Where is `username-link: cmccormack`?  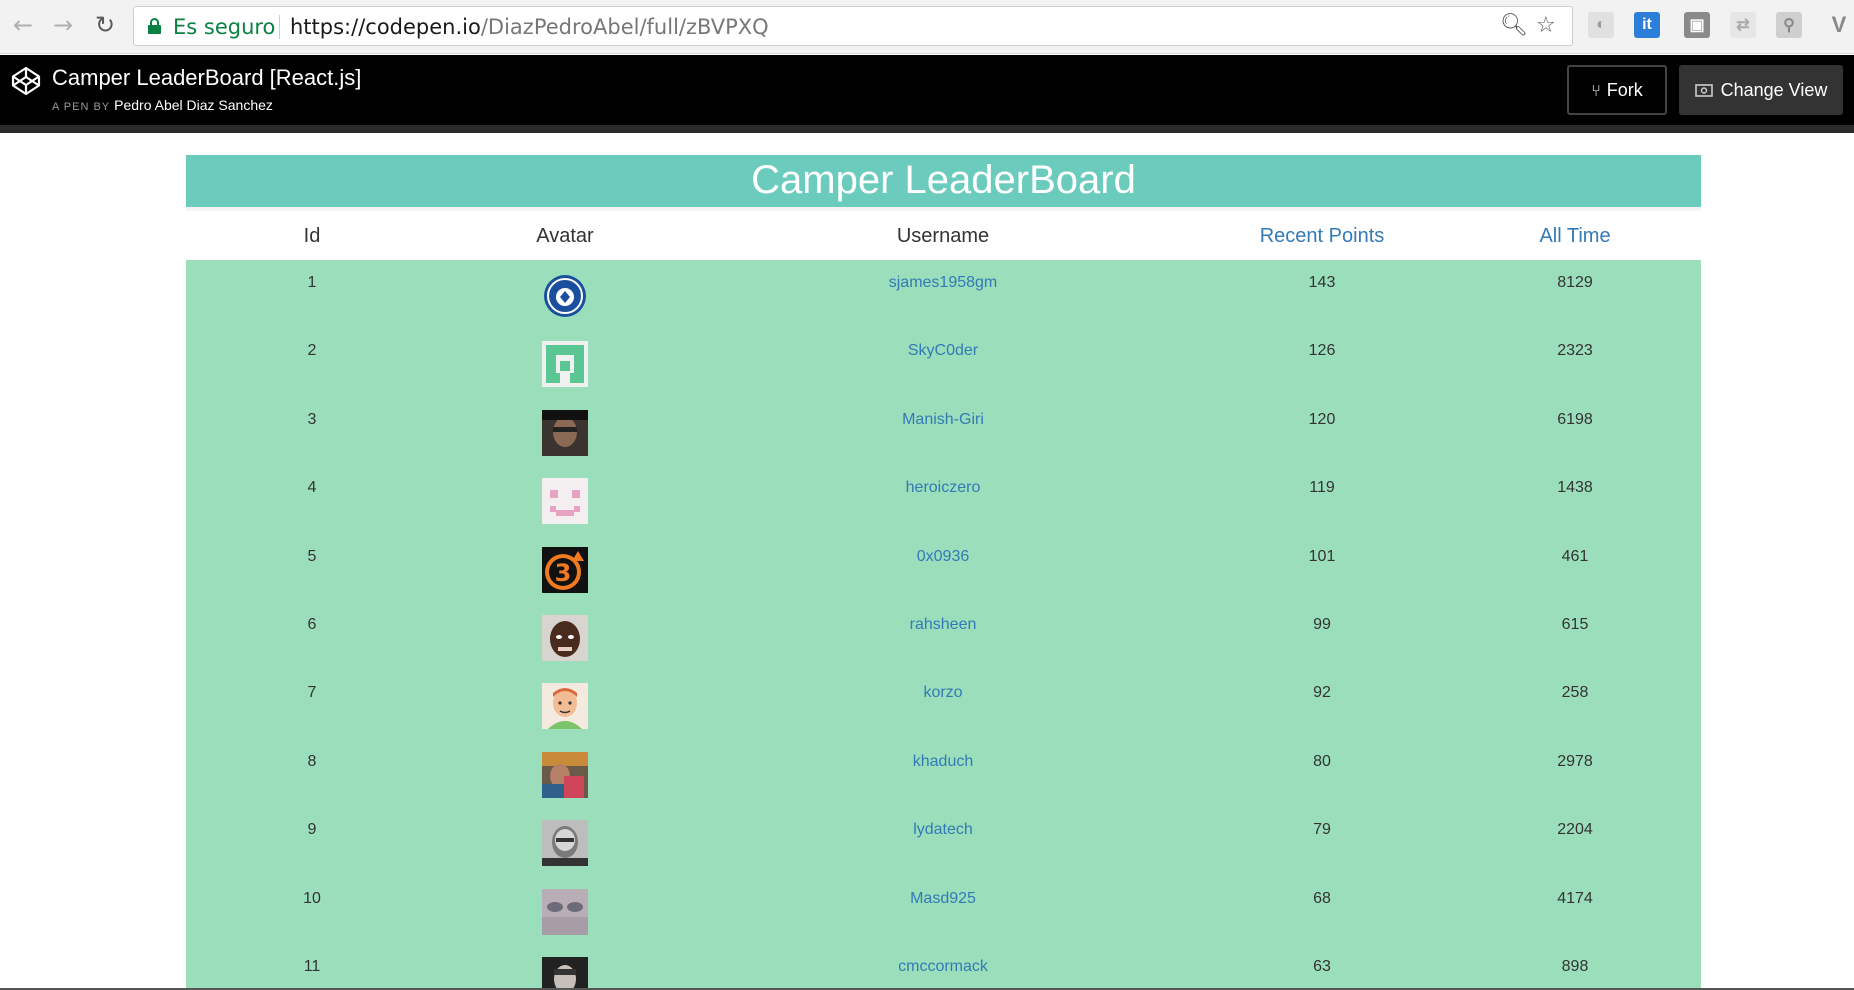 username-link: cmccormack is located at coordinates (943, 967).